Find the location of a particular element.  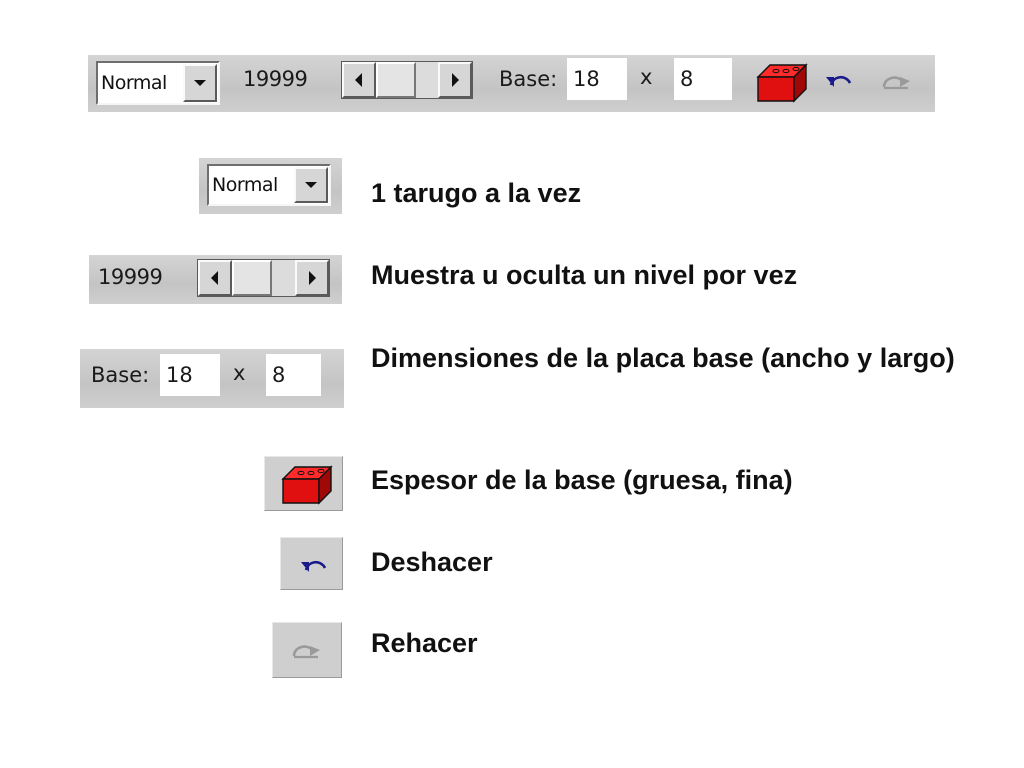

legend-text-4: Espesor de la base (gruesa, fina) is located at coordinates (582, 480).